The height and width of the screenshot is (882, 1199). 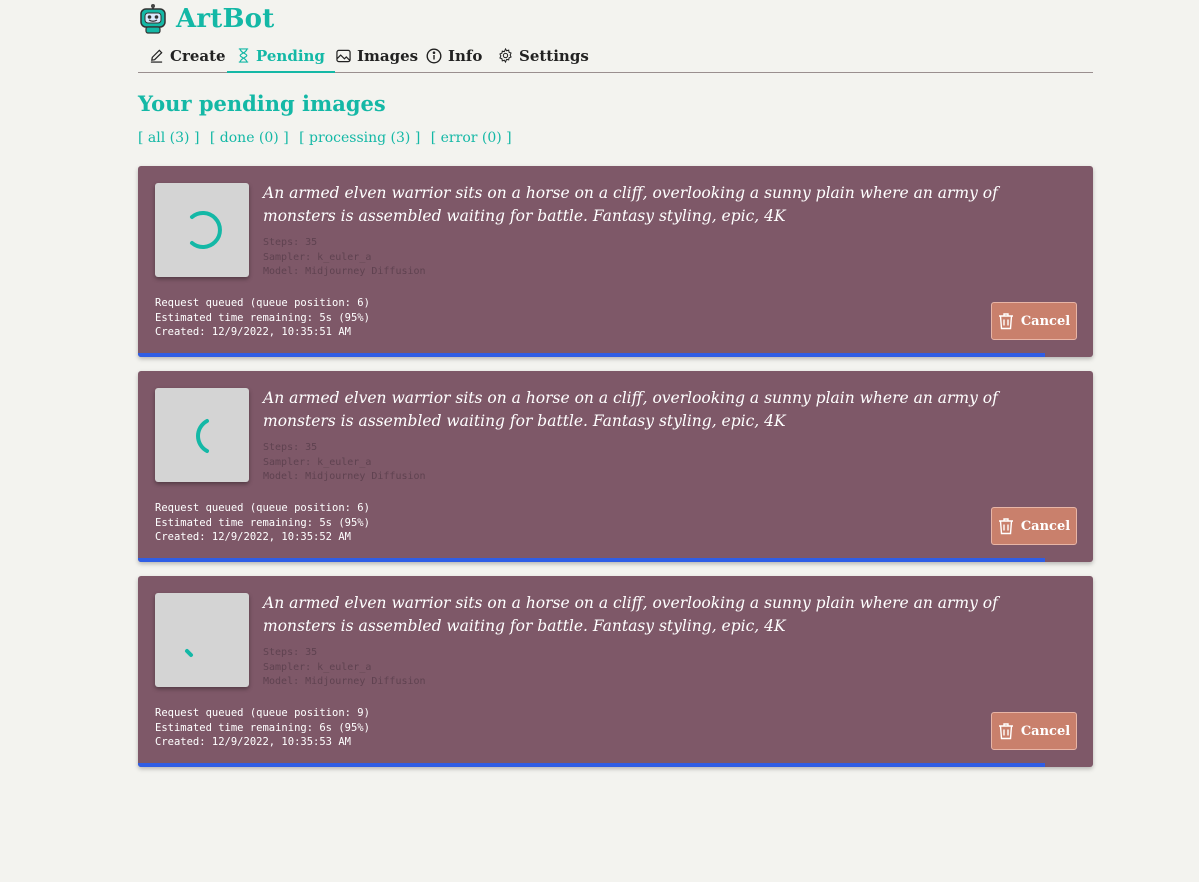 I want to click on created-text: Created: 12/9/2022, 10:35:53 AM, so click(x=253, y=742).